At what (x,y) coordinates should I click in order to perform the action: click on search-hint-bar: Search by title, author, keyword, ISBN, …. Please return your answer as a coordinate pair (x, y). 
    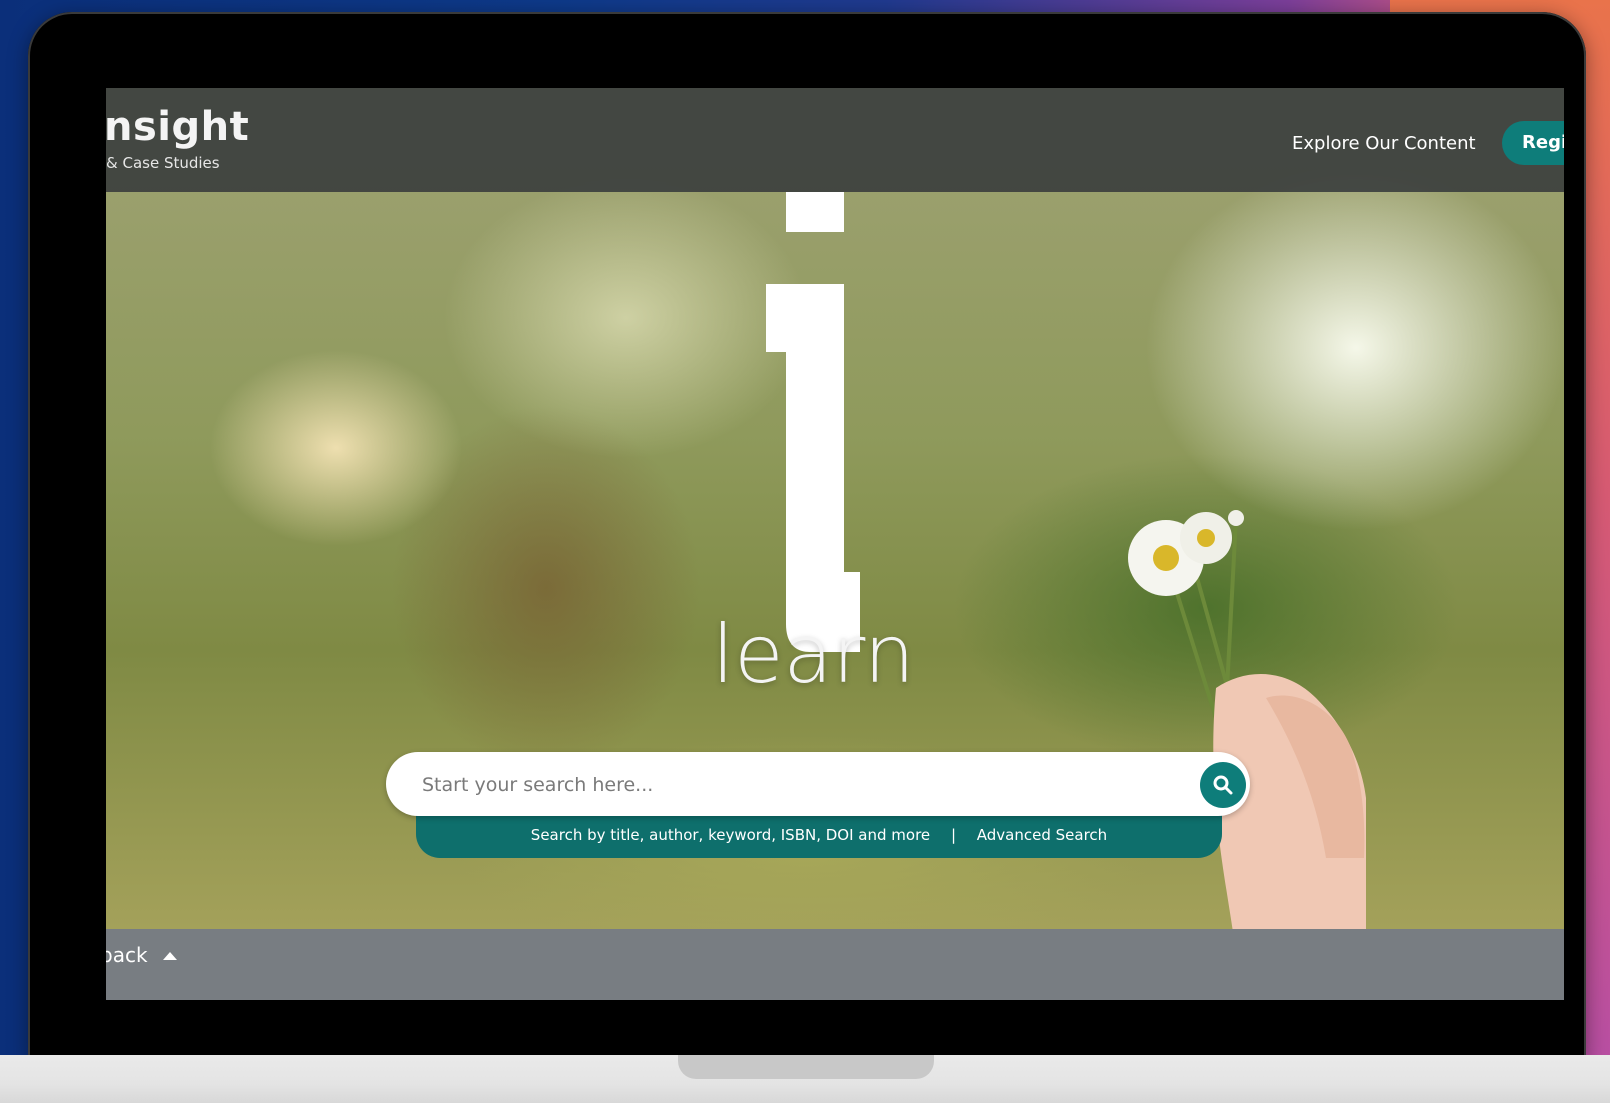
    Looking at the image, I should click on (819, 836).